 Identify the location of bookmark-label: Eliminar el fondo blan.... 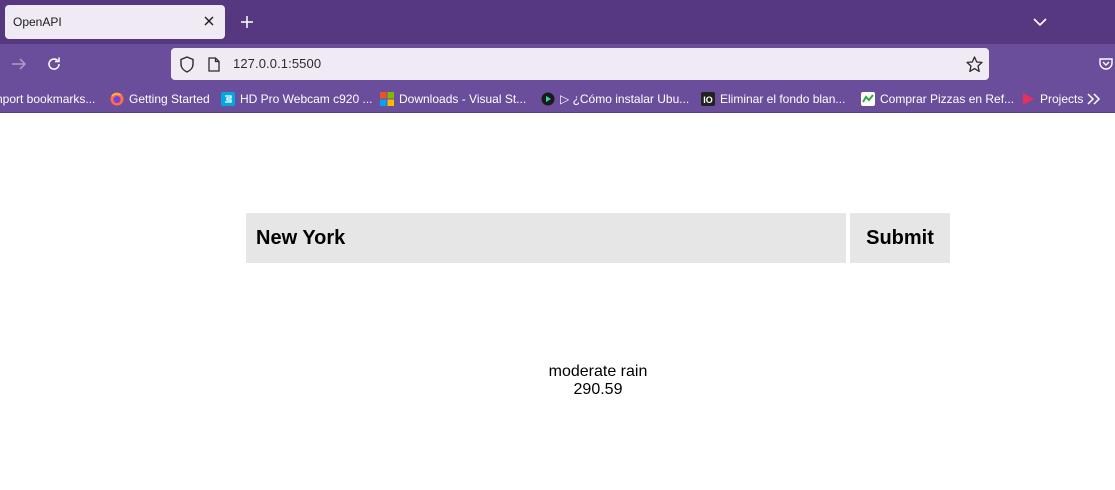
(783, 99).